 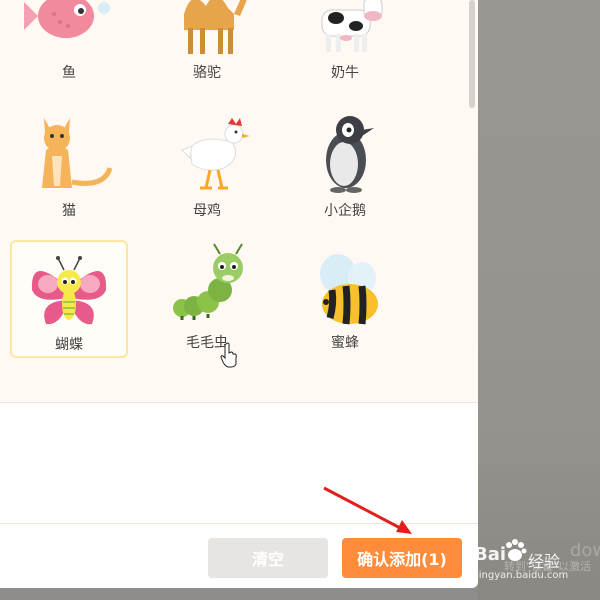 What do you see at coordinates (367, 510) in the screenshot?
I see `red-arrow-annotation-icon` at bounding box center [367, 510].